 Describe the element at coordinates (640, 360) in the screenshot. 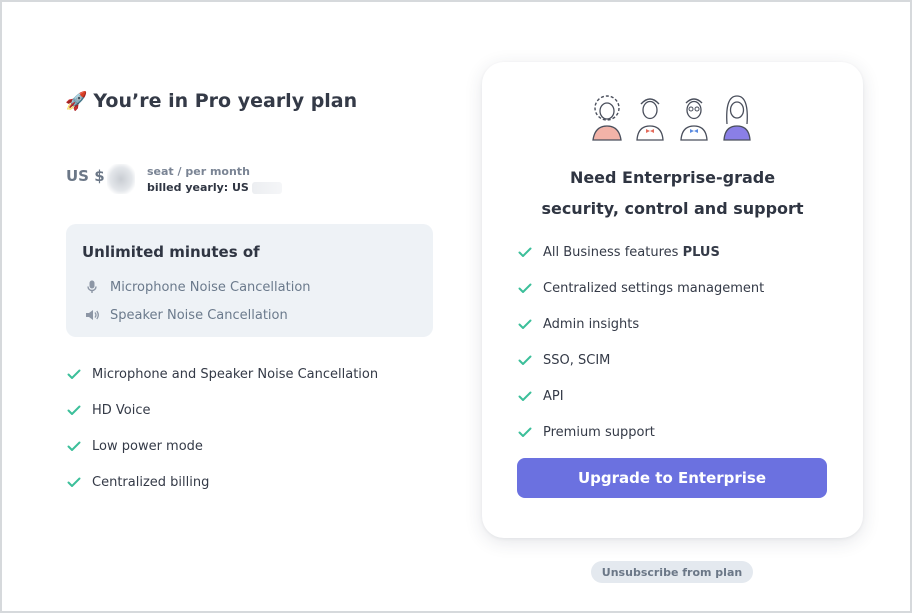

I see `list-item: SSO, SCIM` at that location.